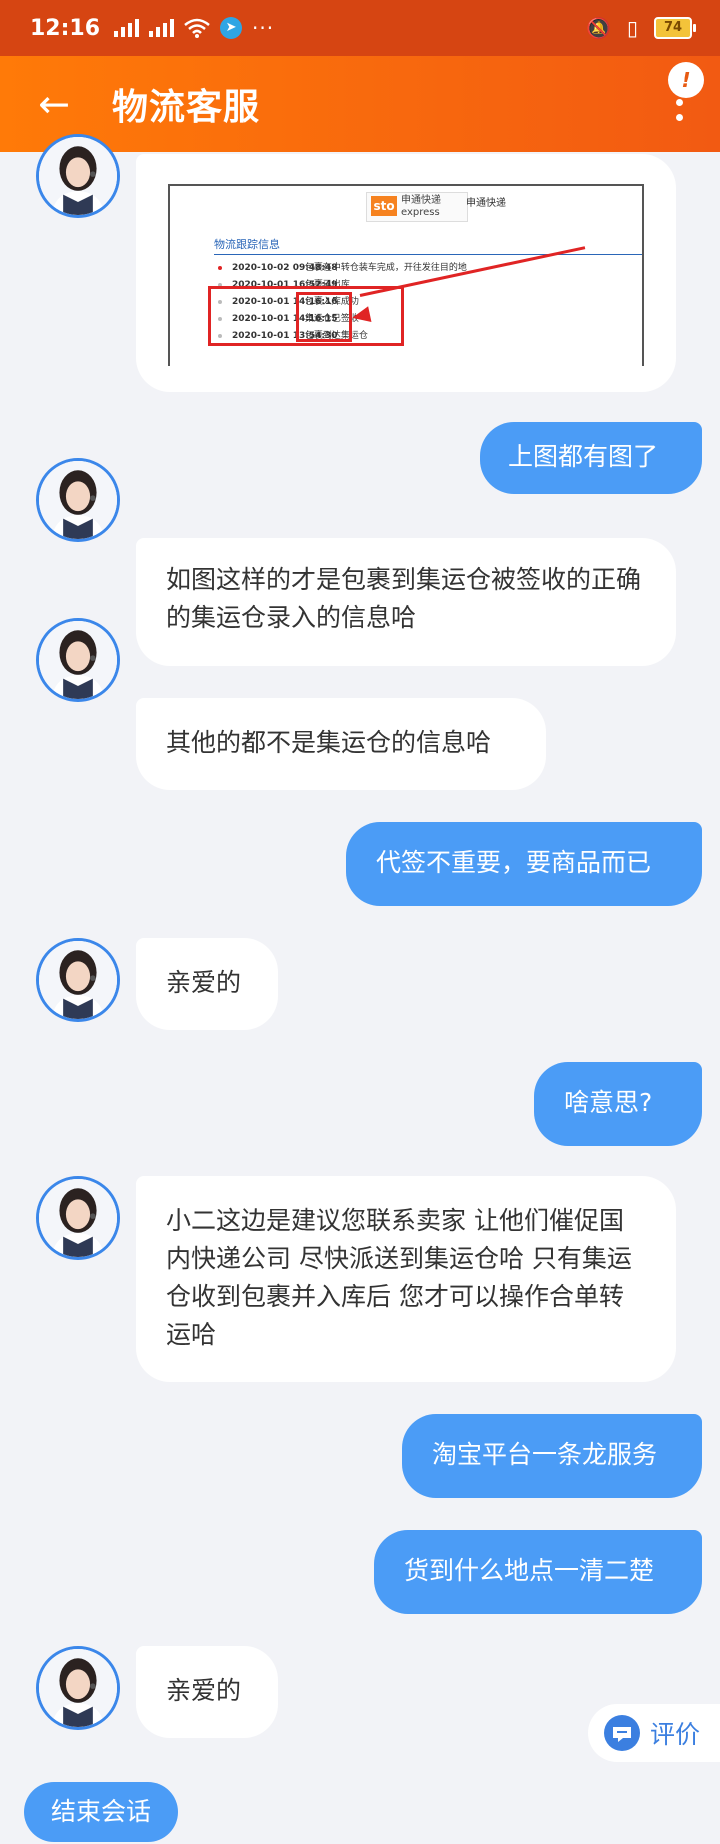  Describe the element at coordinates (54, 104) in the screenshot. I see `back-arrow-icon: ←` at that location.